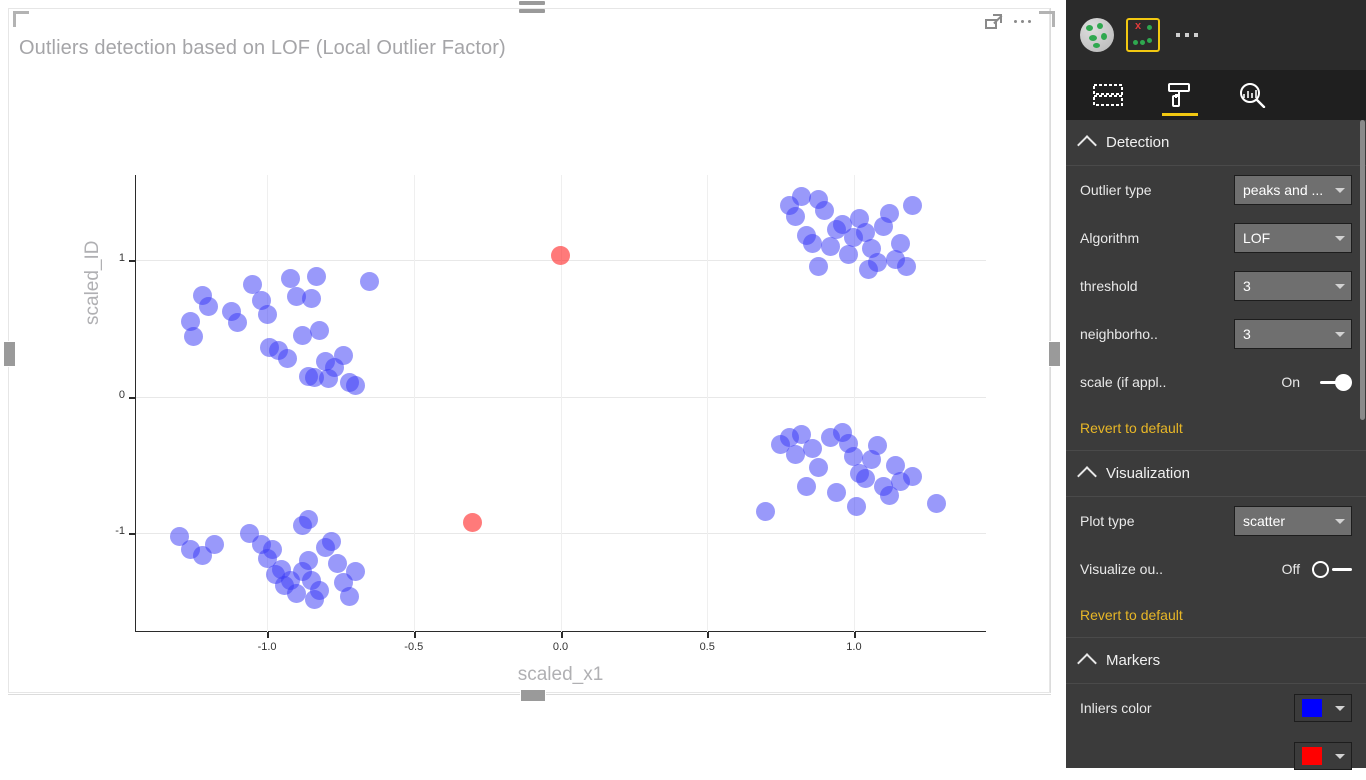 Image resolution: width=1366 pixels, height=780 pixels. I want to click on revert-to-default-visualization: Revert to default, so click(1216, 615).